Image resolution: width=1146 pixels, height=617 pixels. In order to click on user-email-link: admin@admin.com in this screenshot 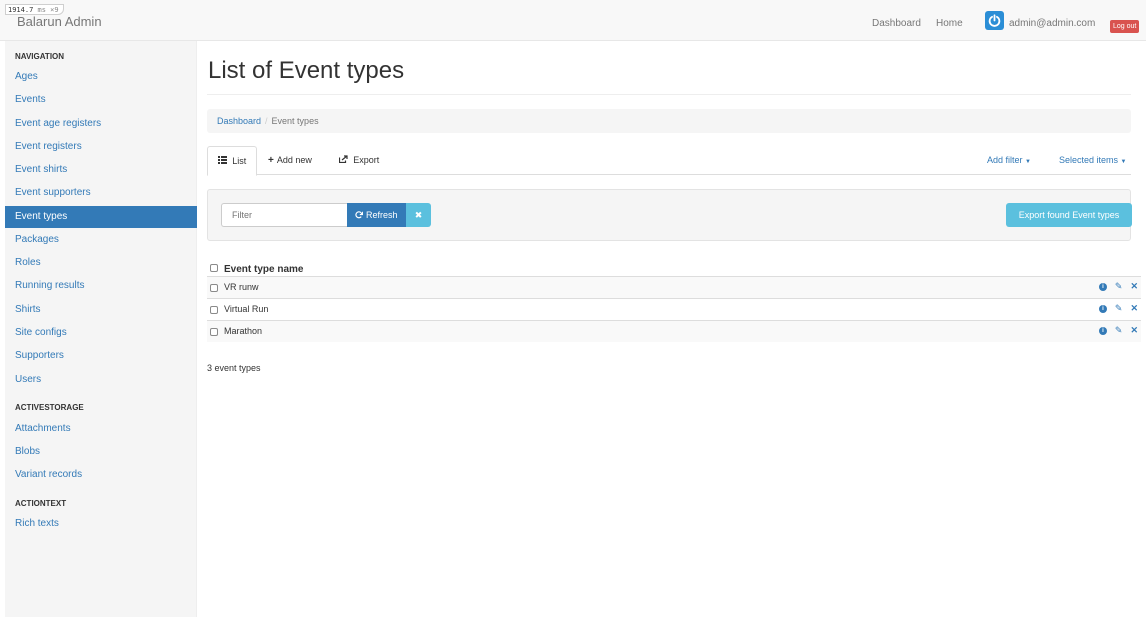, I will do `click(1052, 23)`.